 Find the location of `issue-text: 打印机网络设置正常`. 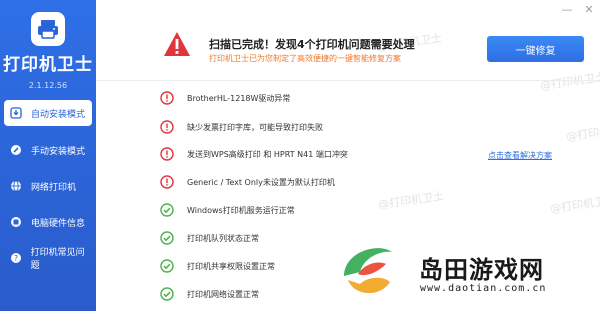

issue-text: 打印机网络设置正常 is located at coordinates (223, 294).